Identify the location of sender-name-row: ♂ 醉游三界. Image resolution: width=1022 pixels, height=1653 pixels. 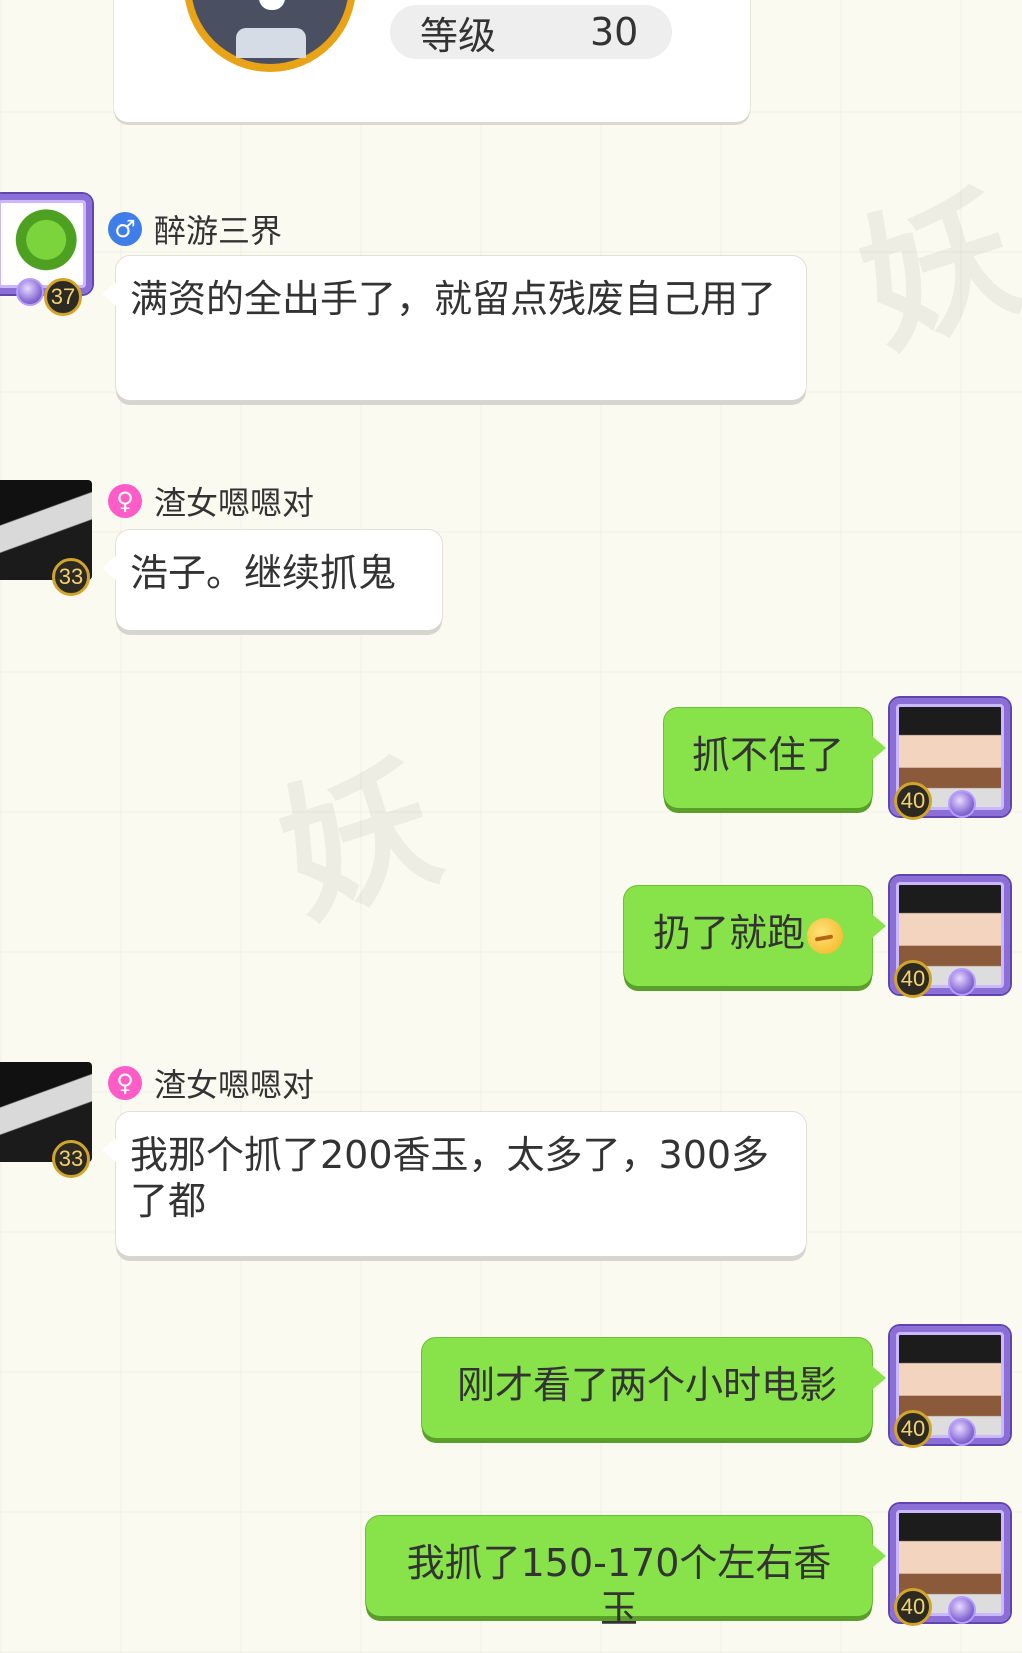
(195, 229).